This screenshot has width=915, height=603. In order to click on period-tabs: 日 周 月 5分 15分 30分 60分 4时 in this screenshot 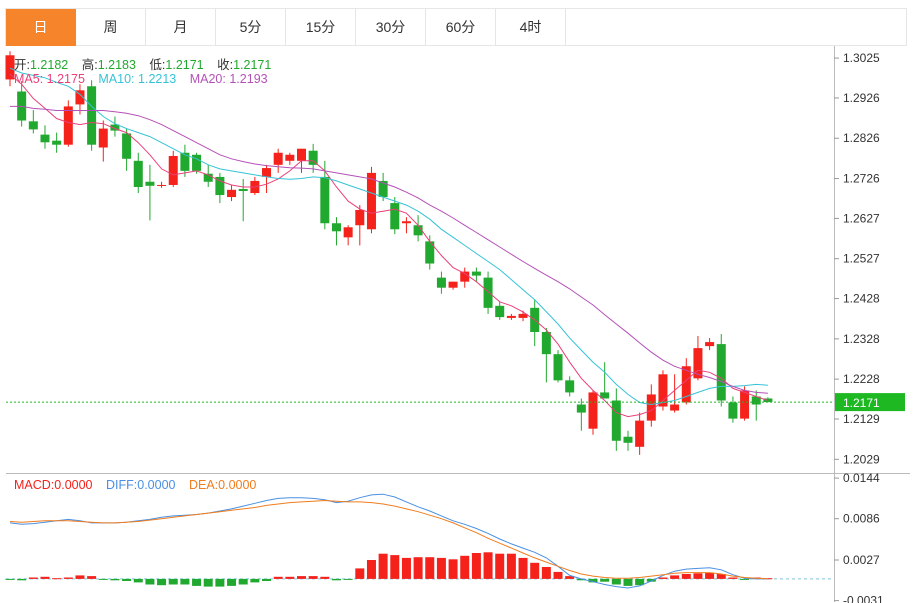, I will do `click(456, 27)`.